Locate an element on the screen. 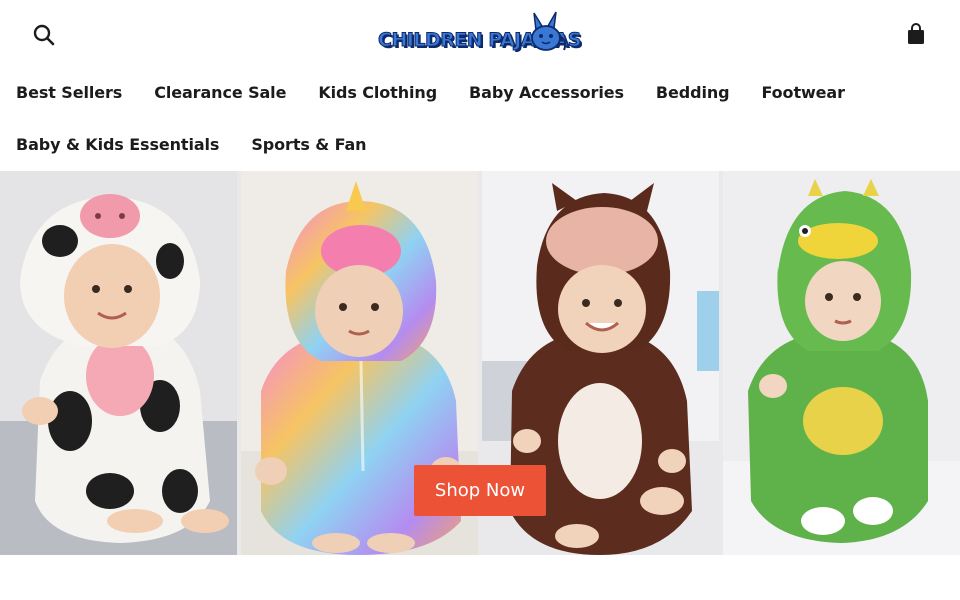 The image size is (960, 600). search-icon is located at coordinates (44, 35).